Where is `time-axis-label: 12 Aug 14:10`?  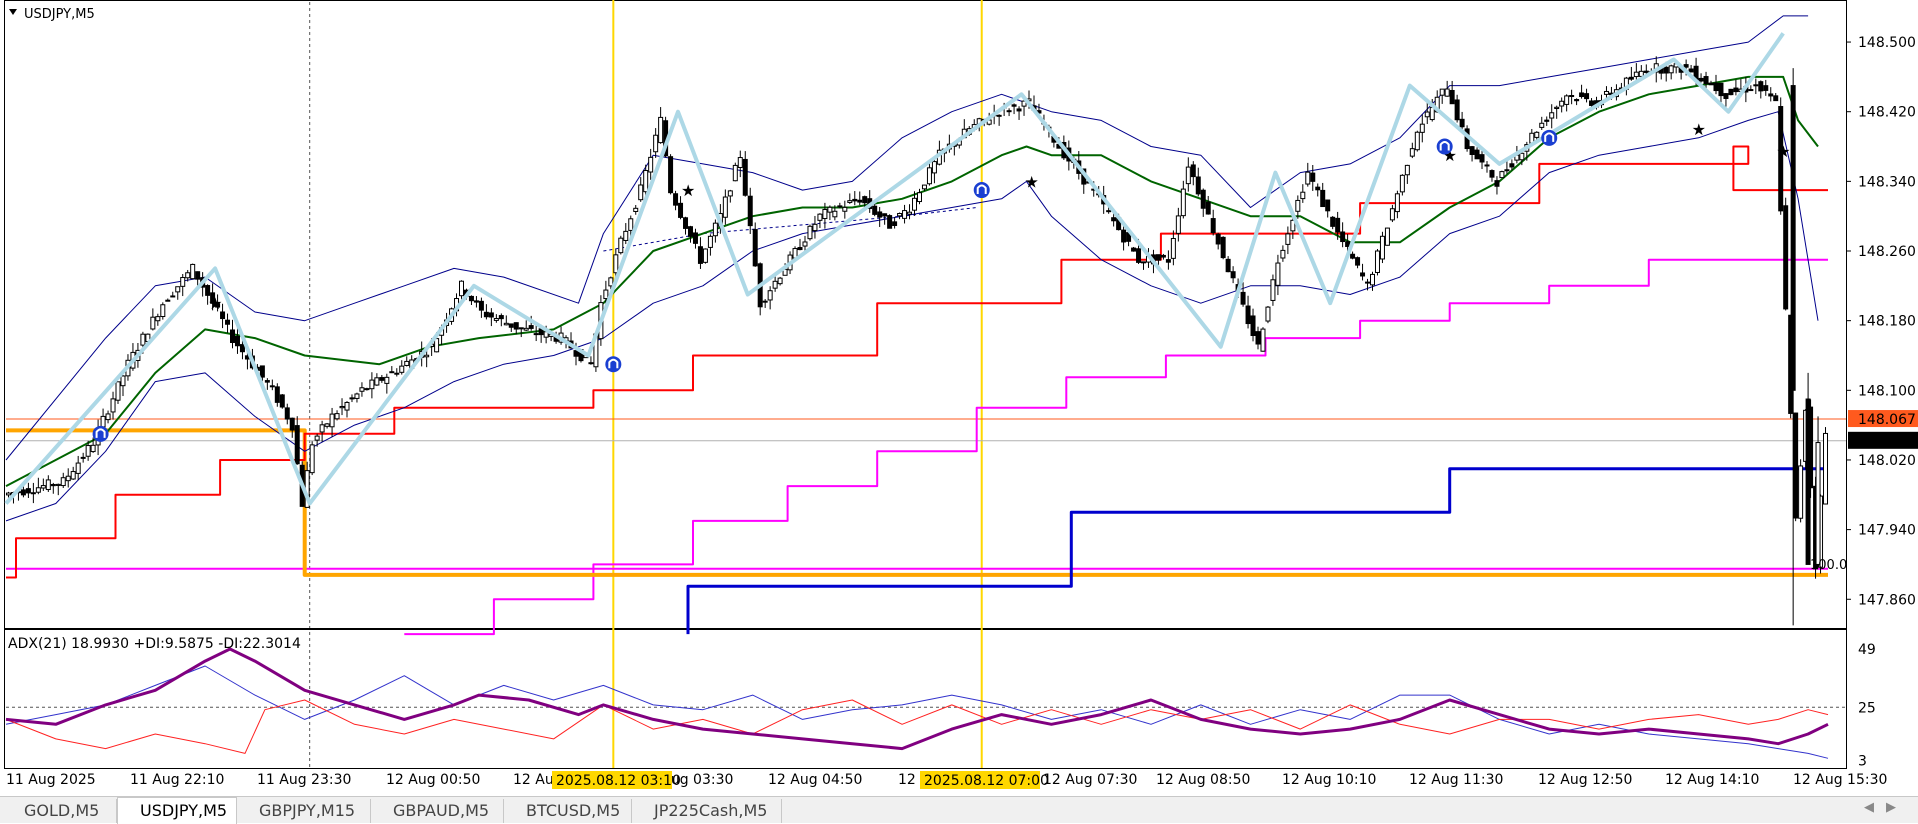 time-axis-label: 12 Aug 14:10 is located at coordinates (1712, 780).